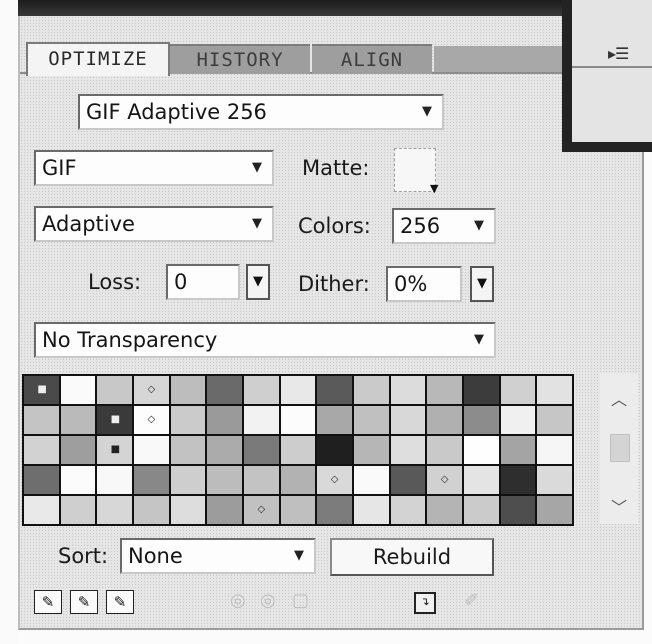  Describe the element at coordinates (48, 602) in the screenshot. I see `add-color-icon: ✎` at that location.